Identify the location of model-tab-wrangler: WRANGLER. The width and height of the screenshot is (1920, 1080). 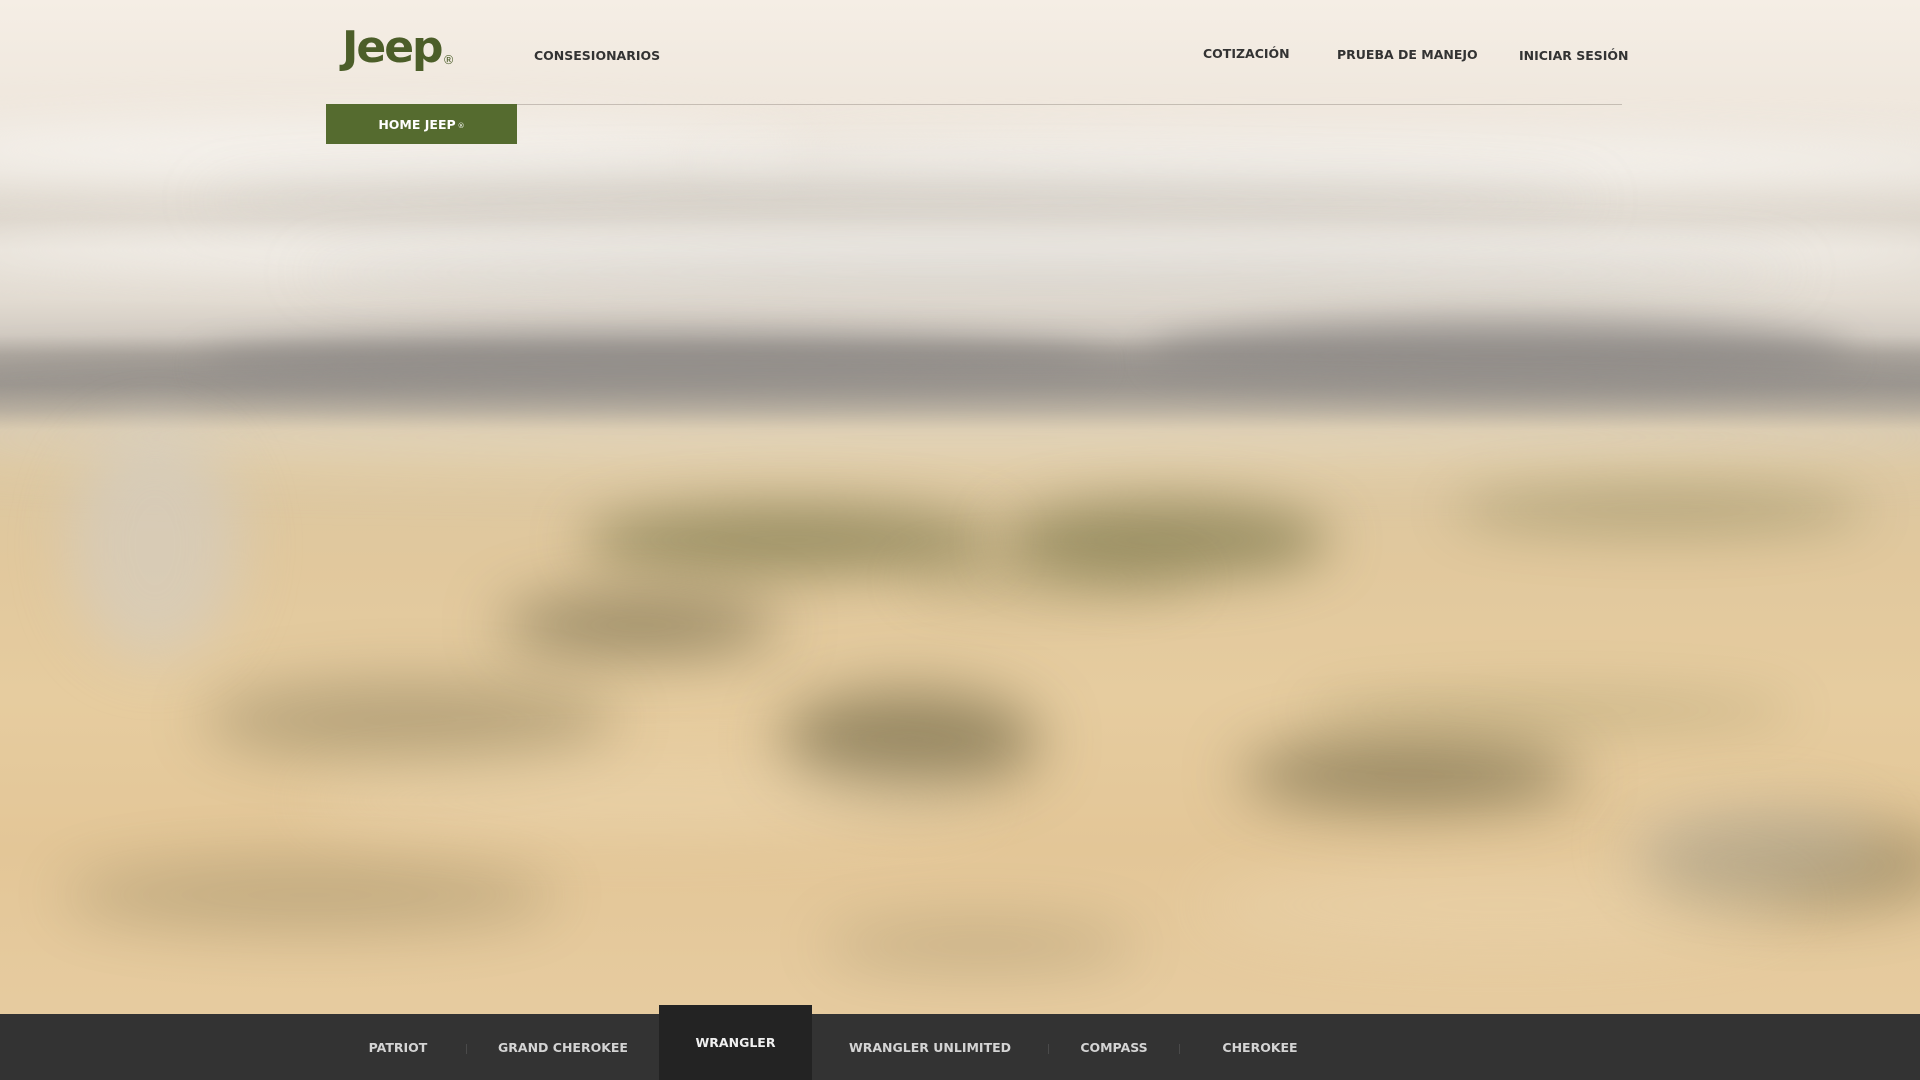
(735, 1042).